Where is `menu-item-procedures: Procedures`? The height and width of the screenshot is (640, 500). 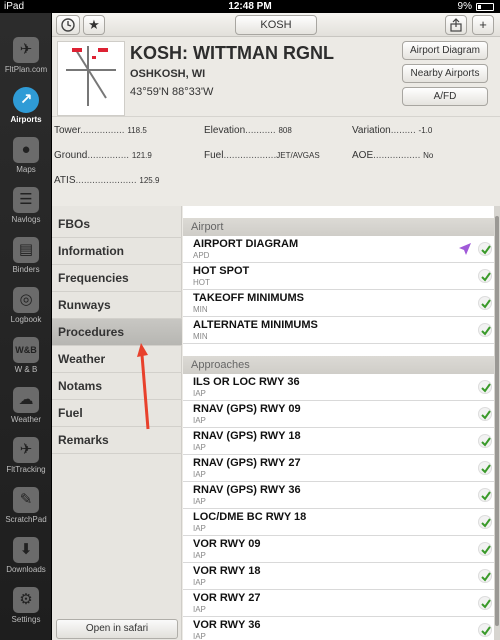
menu-item-procedures: Procedures is located at coordinates (117, 332).